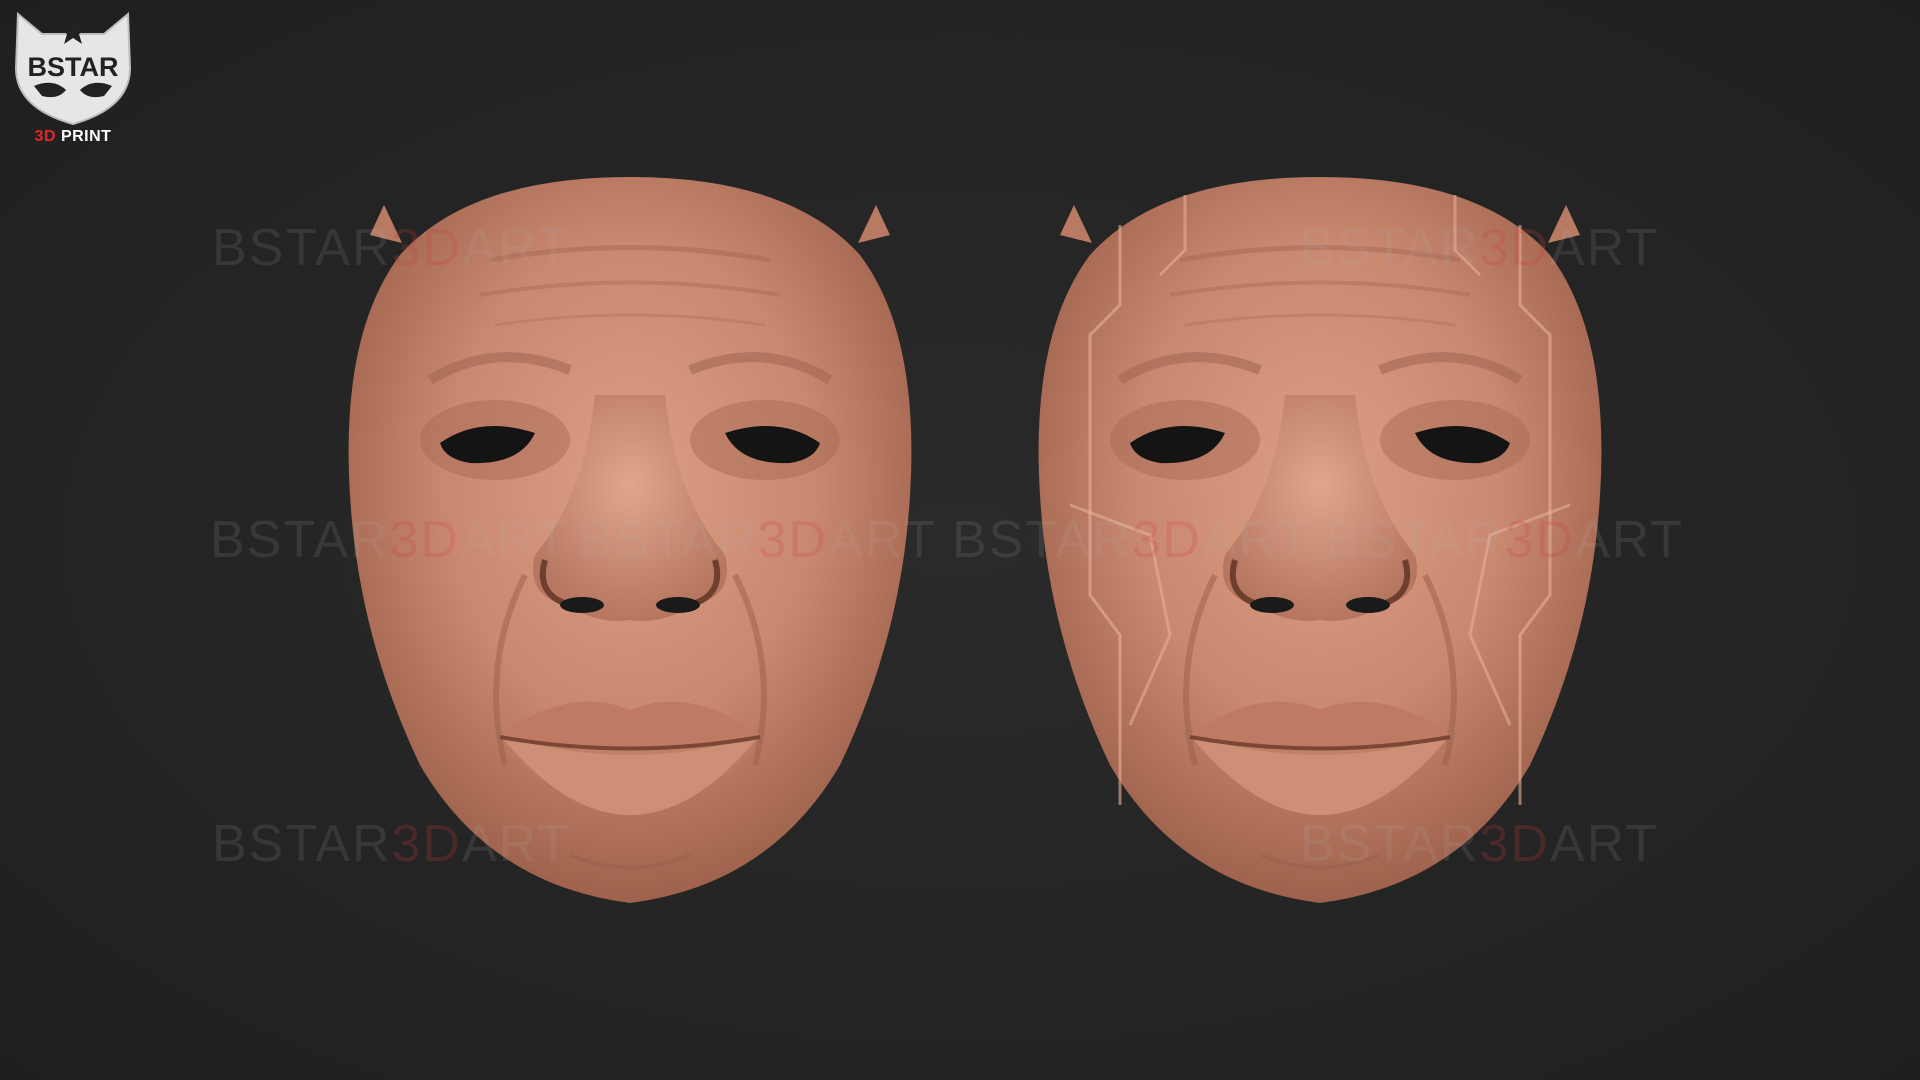  Describe the element at coordinates (45, 136) in the screenshot. I see `logo-sub-accent: 3D` at that location.